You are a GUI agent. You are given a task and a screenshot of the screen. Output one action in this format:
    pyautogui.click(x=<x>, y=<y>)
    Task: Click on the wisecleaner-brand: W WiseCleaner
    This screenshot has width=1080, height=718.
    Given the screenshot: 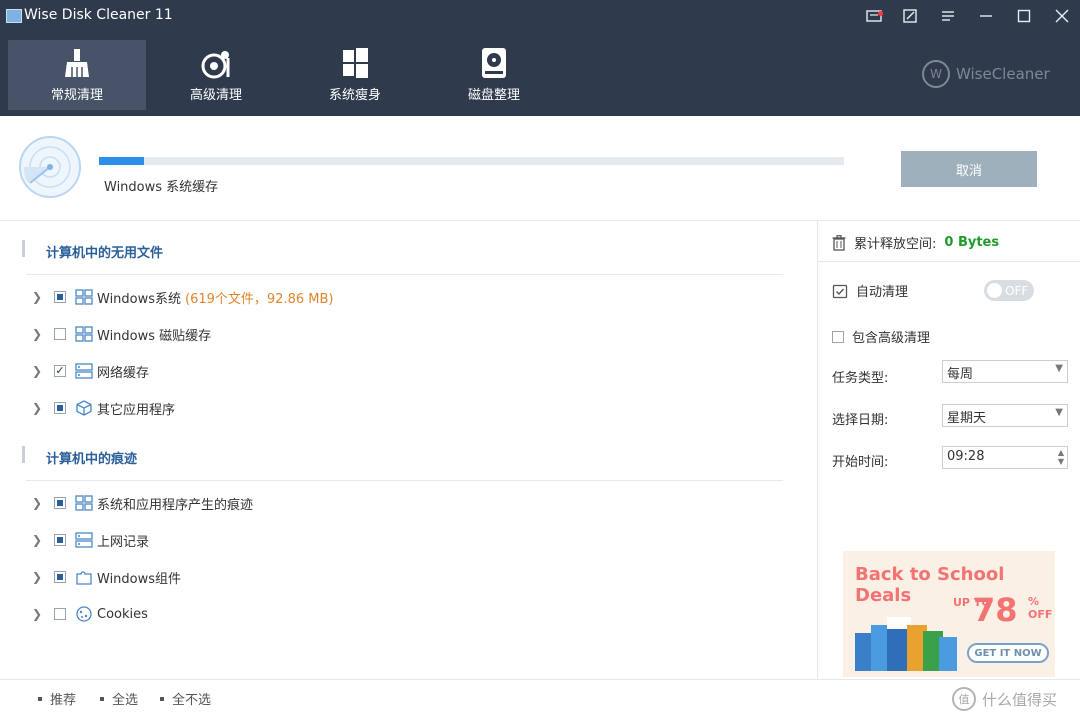 What is the action you would take?
    pyautogui.click(x=986, y=74)
    